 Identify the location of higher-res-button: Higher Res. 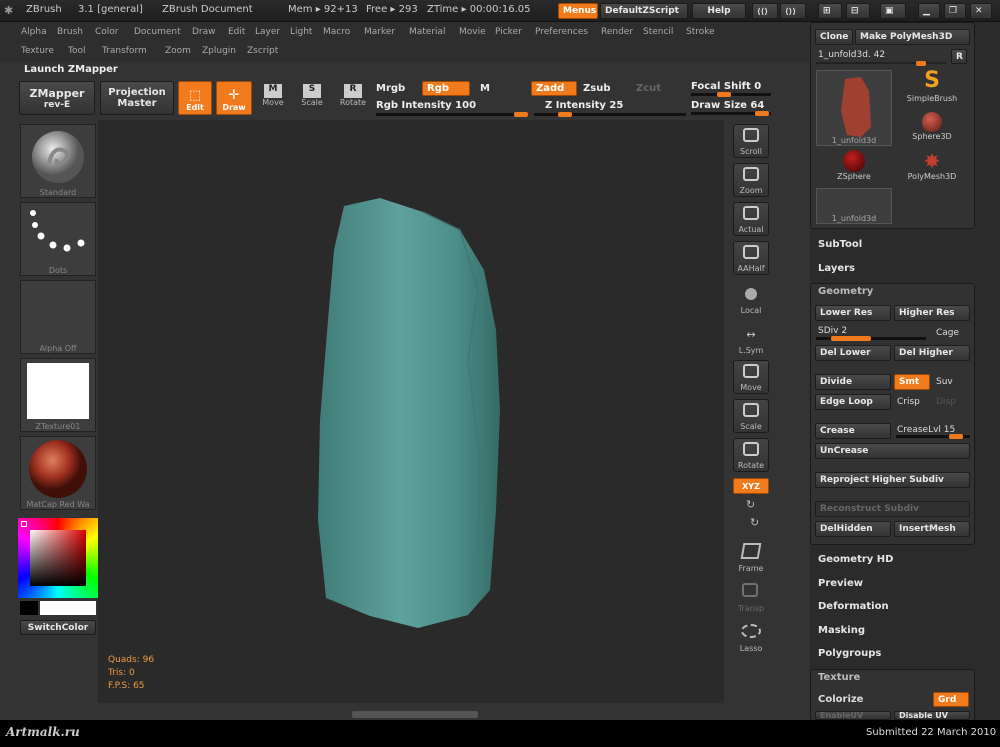
(932, 313).